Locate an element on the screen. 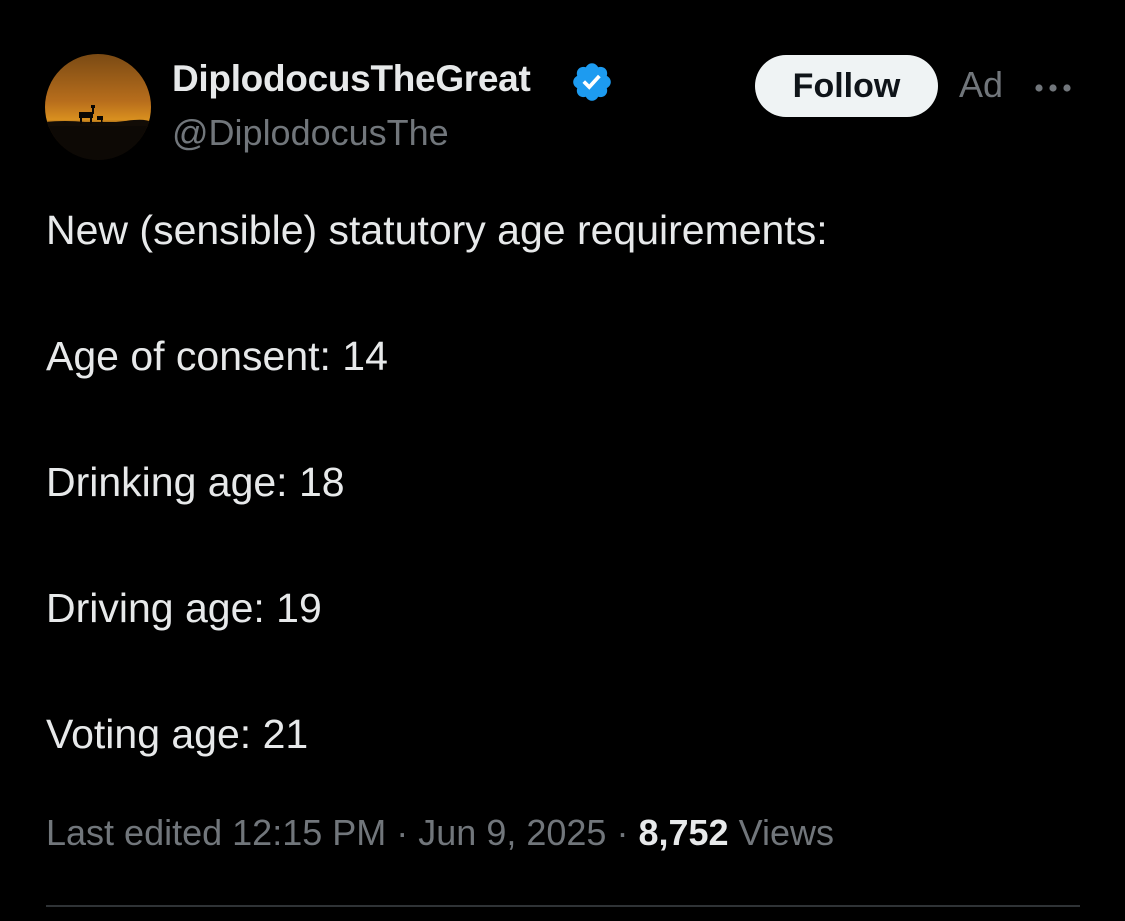 The width and height of the screenshot is (1125, 921). sunset-silhouette-avatar-icon is located at coordinates (98, 107).